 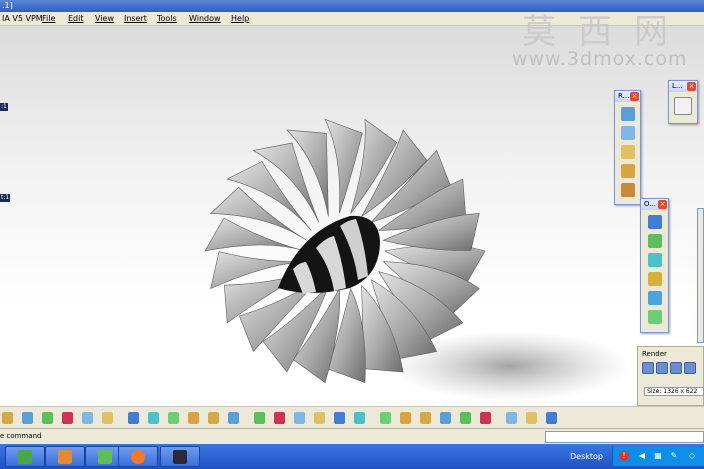 I want to click on menu-file: File, so click(x=48, y=19).